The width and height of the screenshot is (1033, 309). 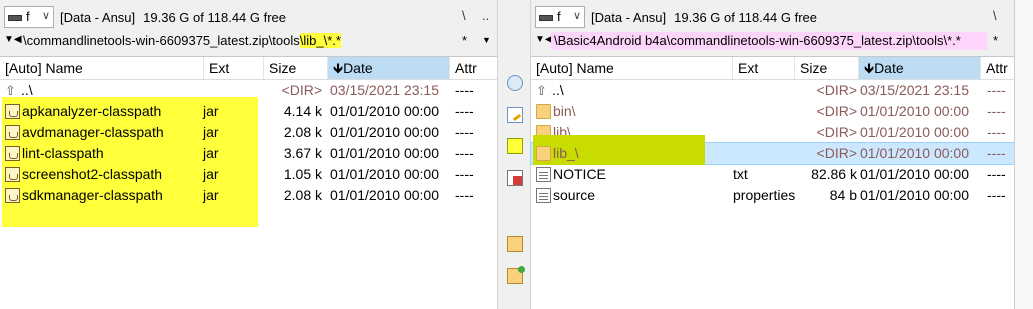 What do you see at coordinates (464, 40) in the screenshot?
I see `left-filter-button: *` at bounding box center [464, 40].